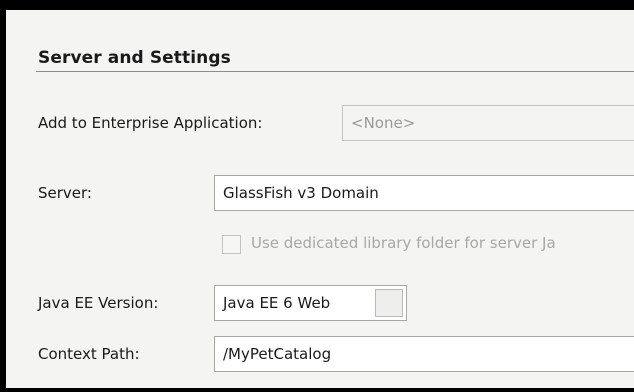 This screenshot has height=392, width=634. I want to click on context-path-label: Context Path:, so click(89, 354).